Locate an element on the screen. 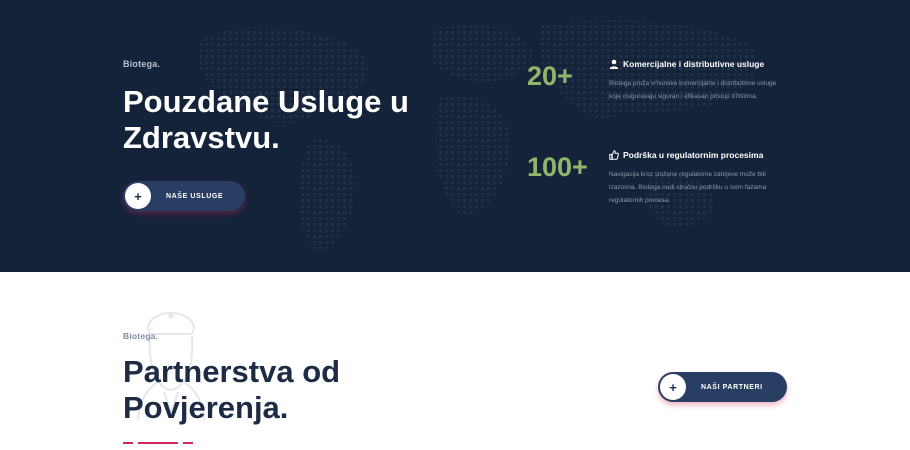  stat-number-regulatory: 100+ is located at coordinates (557, 167).